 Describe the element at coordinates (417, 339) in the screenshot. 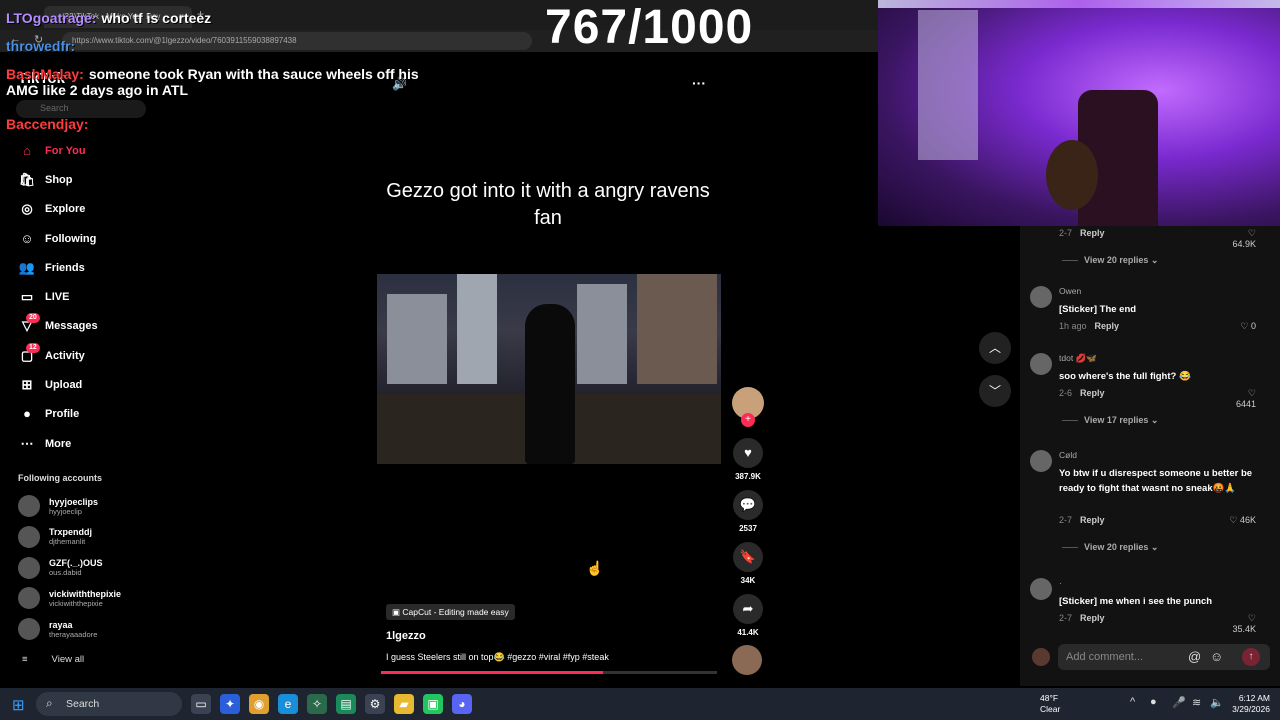

I see `video-building` at that location.